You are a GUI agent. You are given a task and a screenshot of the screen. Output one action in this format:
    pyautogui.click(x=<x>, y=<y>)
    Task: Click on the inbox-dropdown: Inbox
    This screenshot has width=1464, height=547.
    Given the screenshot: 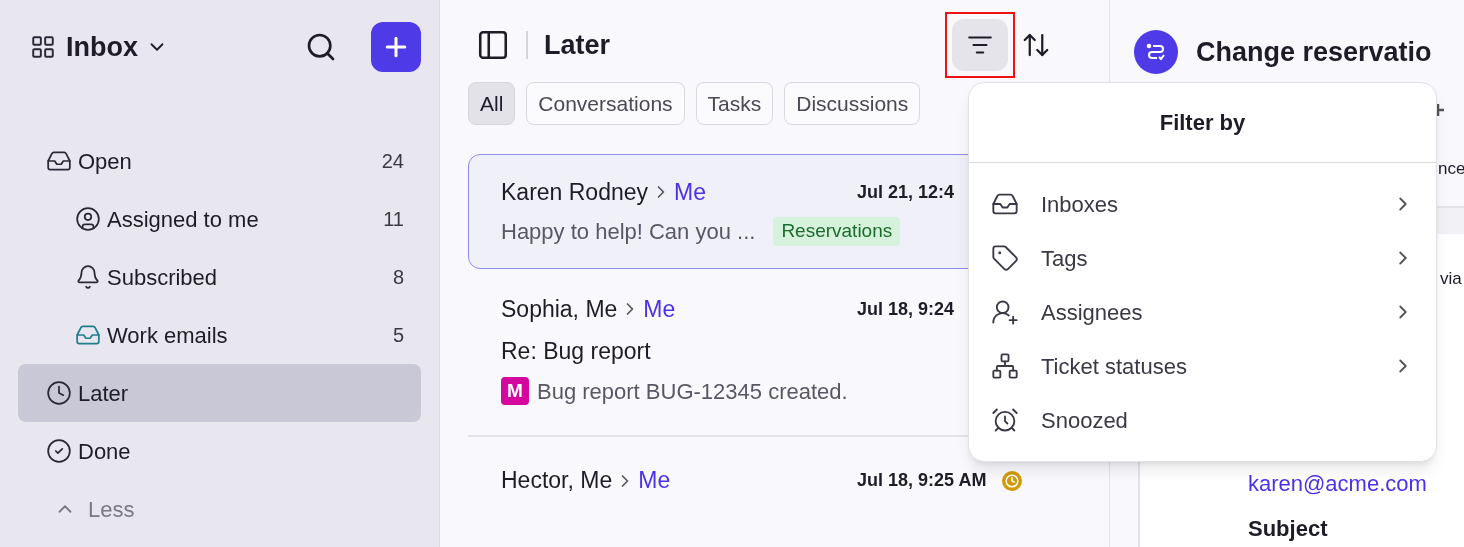 What is the action you would take?
    pyautogui.click(x=117, y=47)
    